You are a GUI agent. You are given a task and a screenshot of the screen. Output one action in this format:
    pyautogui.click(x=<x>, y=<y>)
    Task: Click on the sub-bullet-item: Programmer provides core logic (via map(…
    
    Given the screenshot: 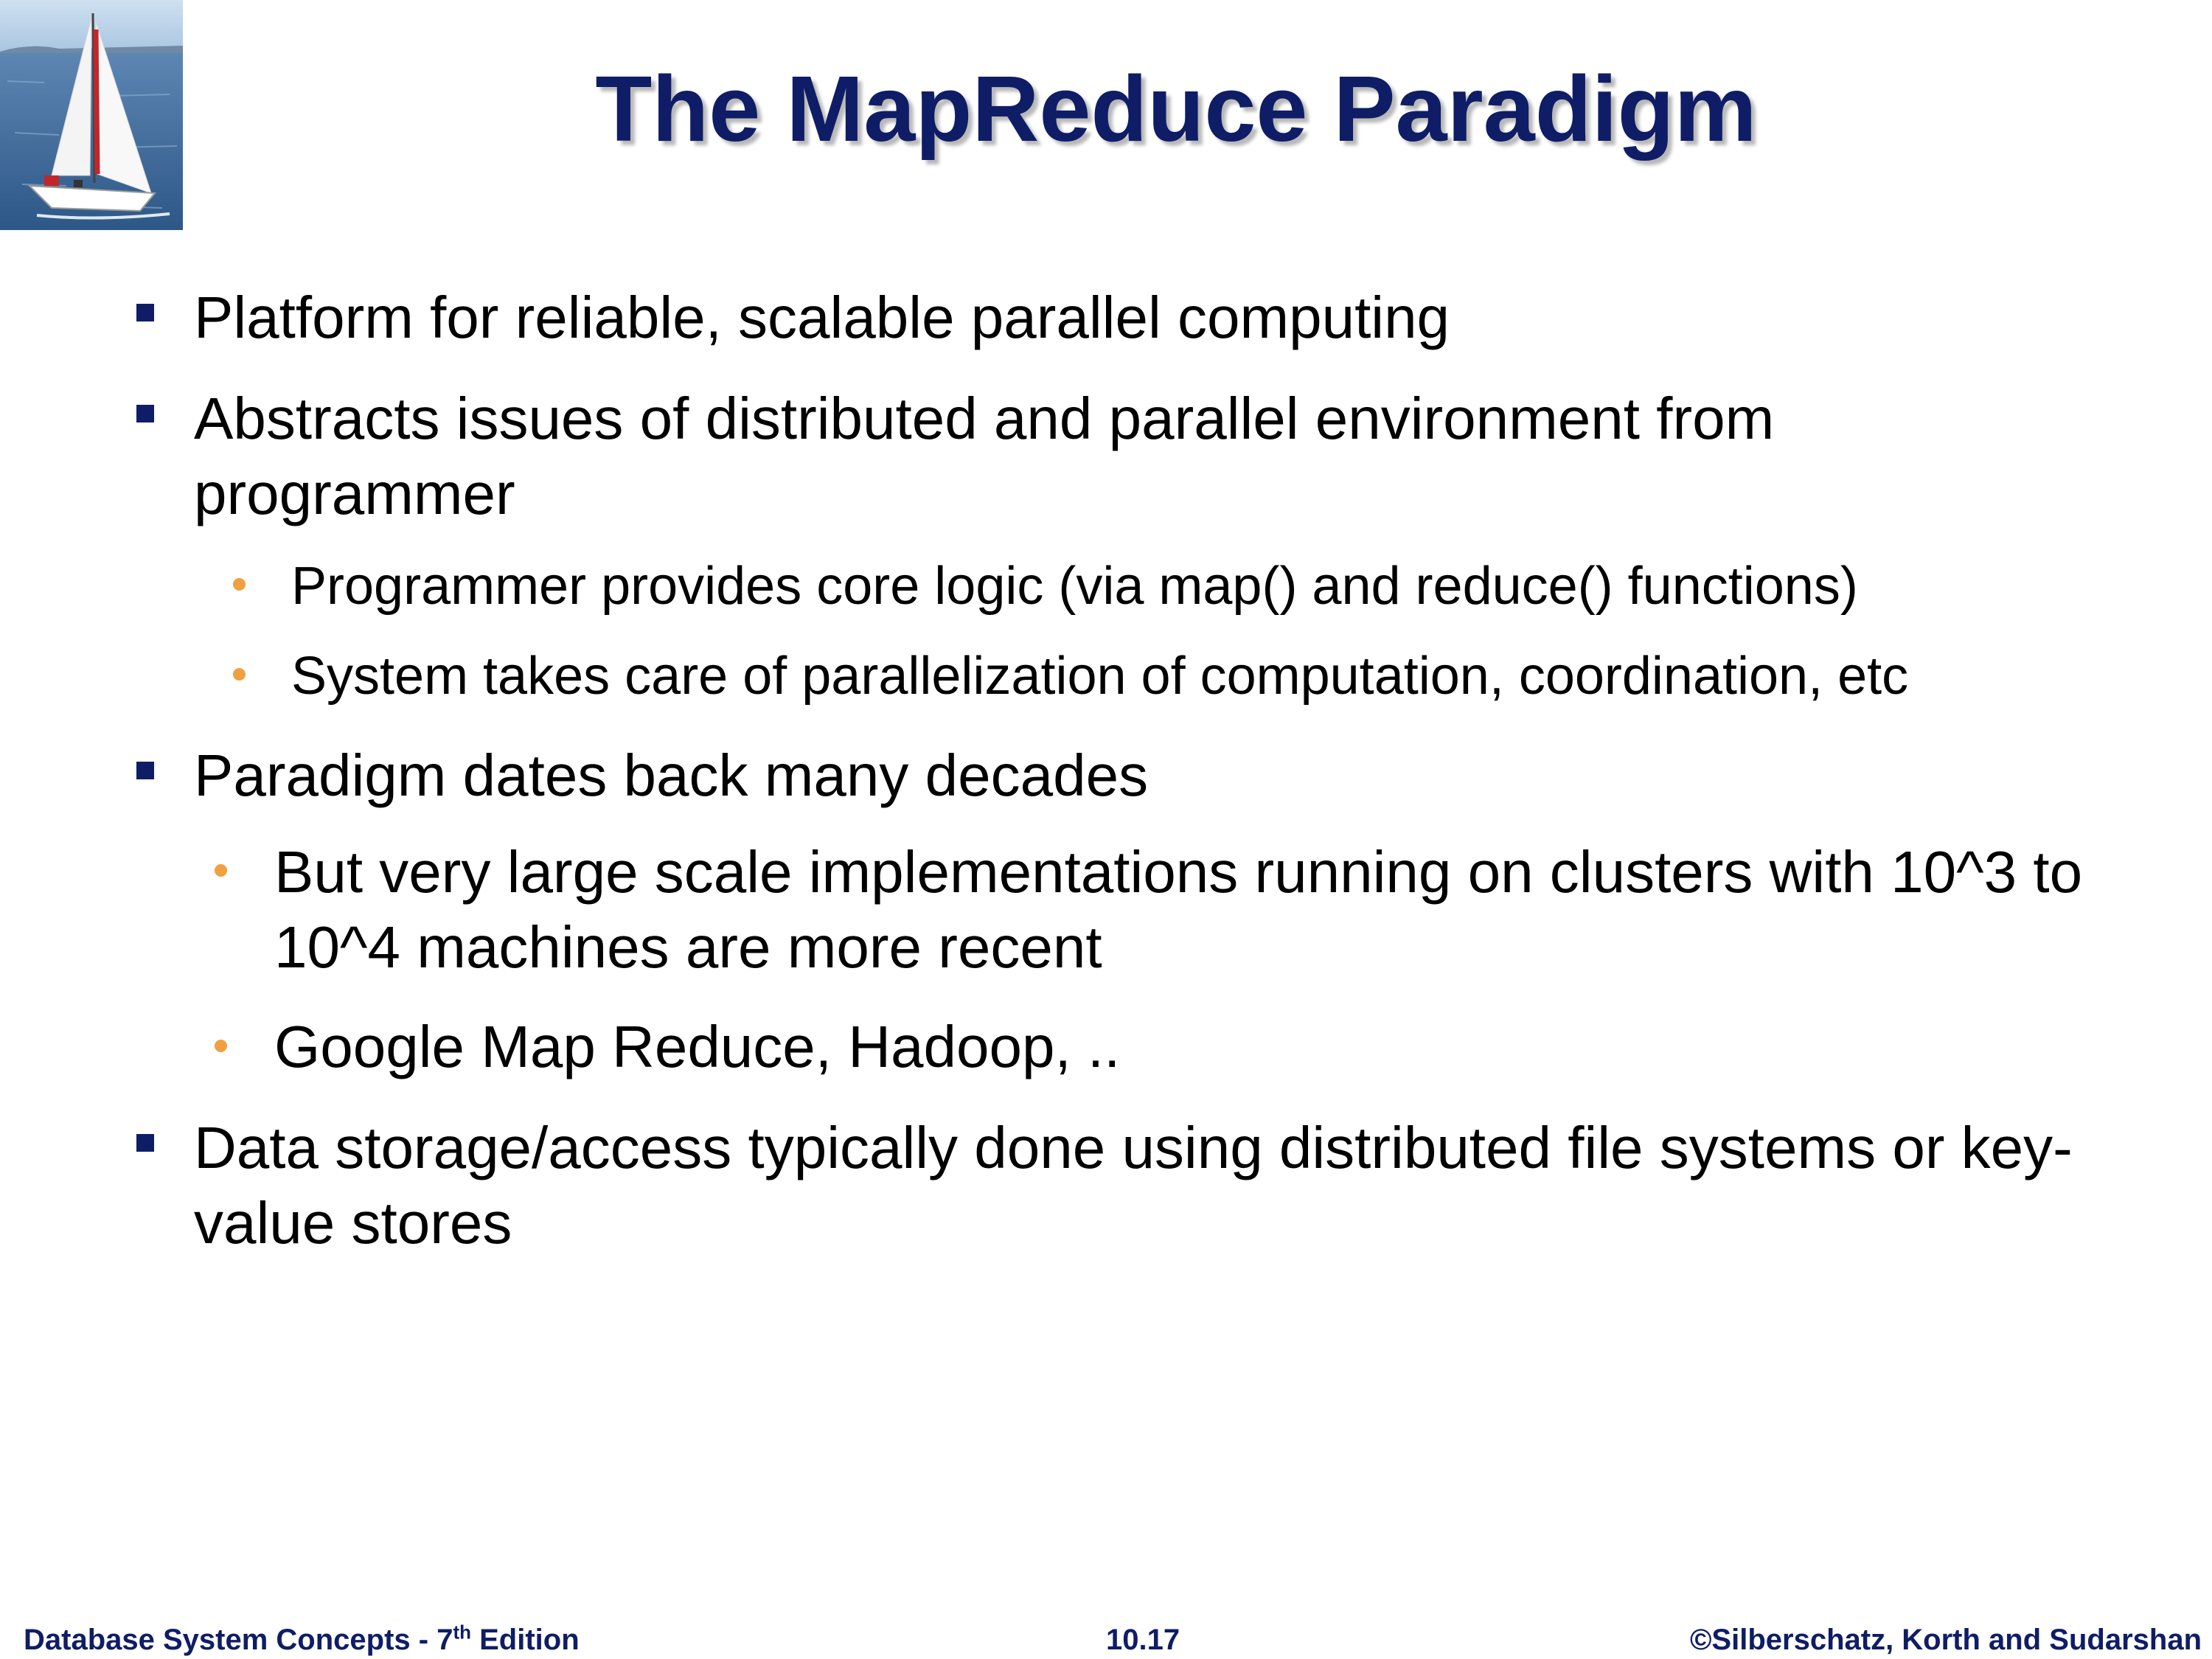 What is the action you would take?
    pyautogui.click(x=1074, y=586)
    